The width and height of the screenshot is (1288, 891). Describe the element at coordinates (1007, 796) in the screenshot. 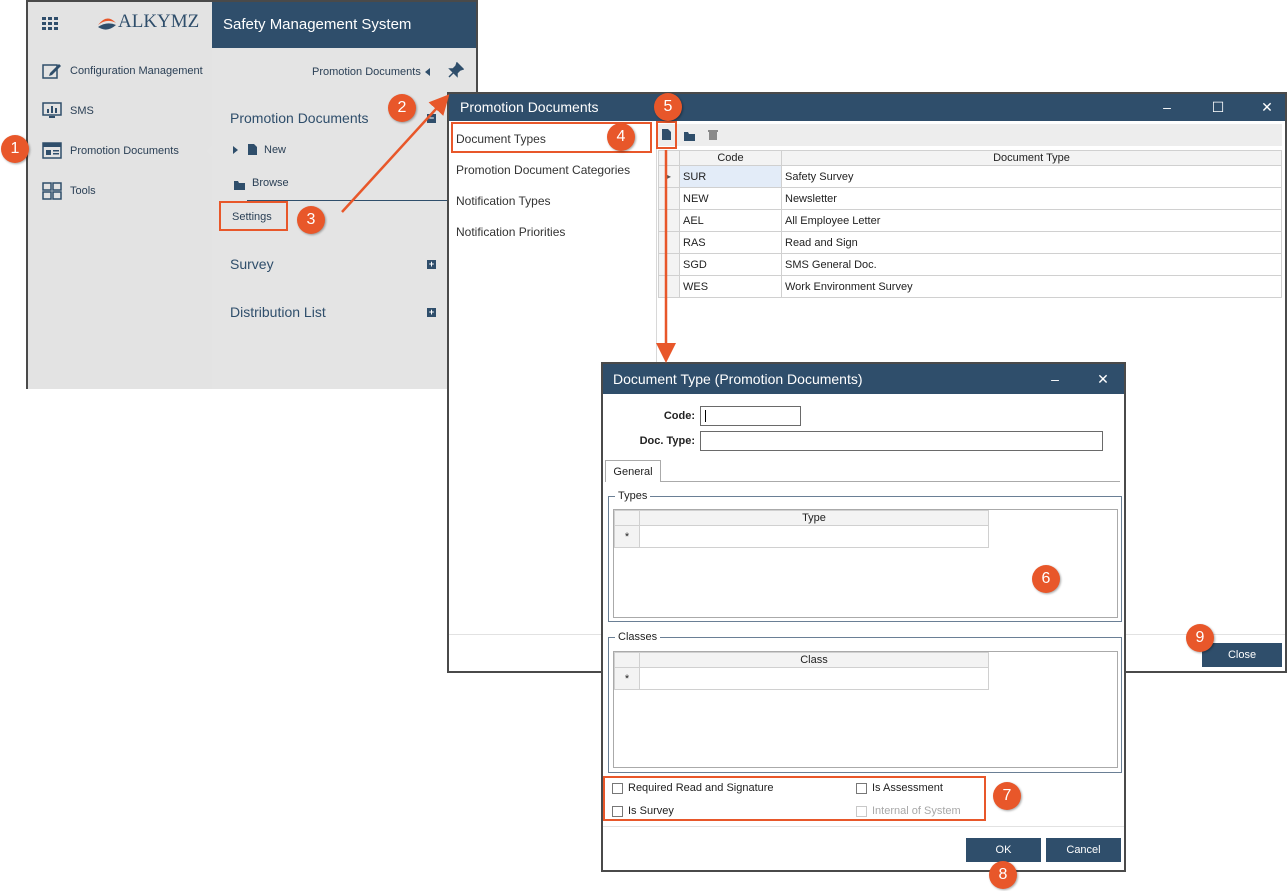

I see `step-marker-7: 7` at that location.